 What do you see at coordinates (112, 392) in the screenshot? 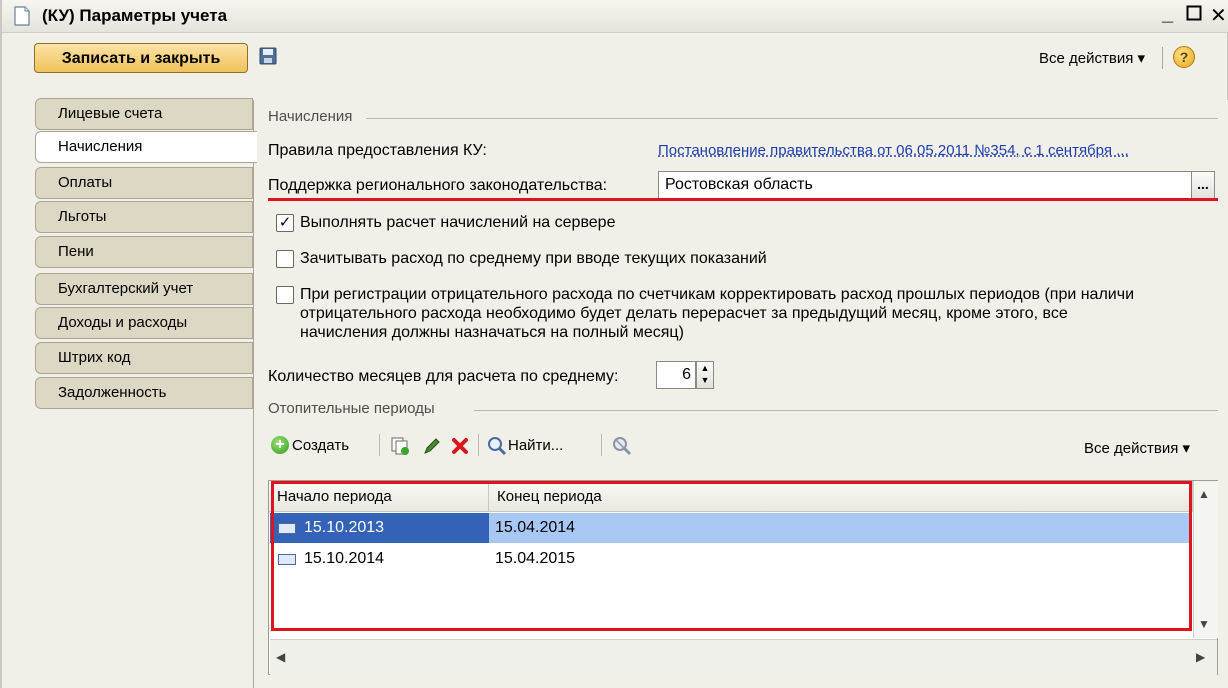
I see `tab-label: Задолженность` at bounding box center [112, 392].